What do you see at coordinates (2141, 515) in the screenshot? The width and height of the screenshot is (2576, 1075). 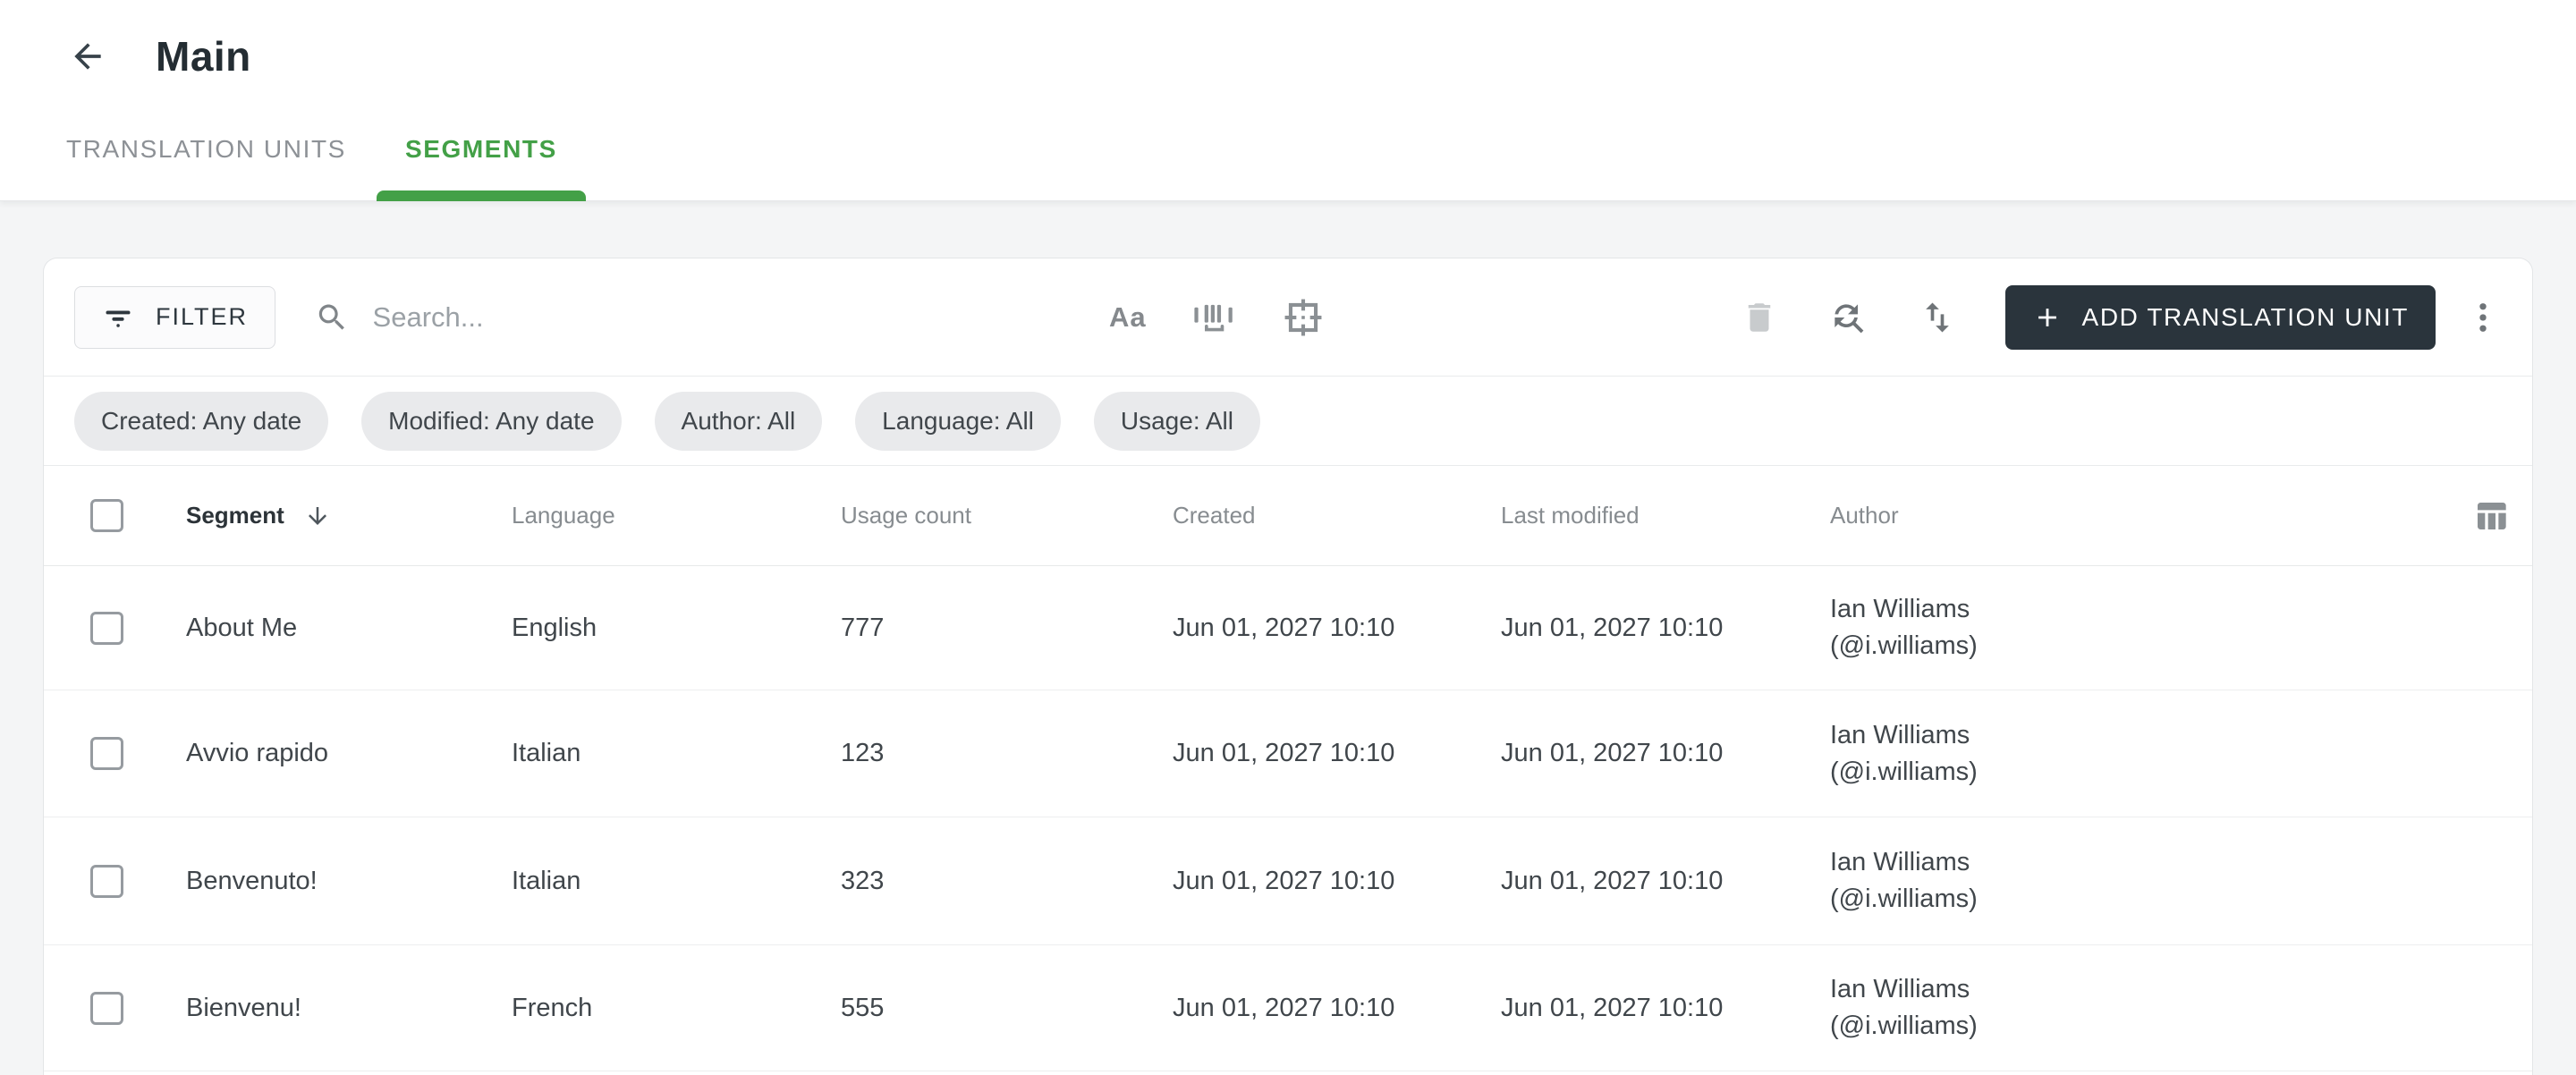 I see `column-header-author: Author` at bounding box center [2141, 515].